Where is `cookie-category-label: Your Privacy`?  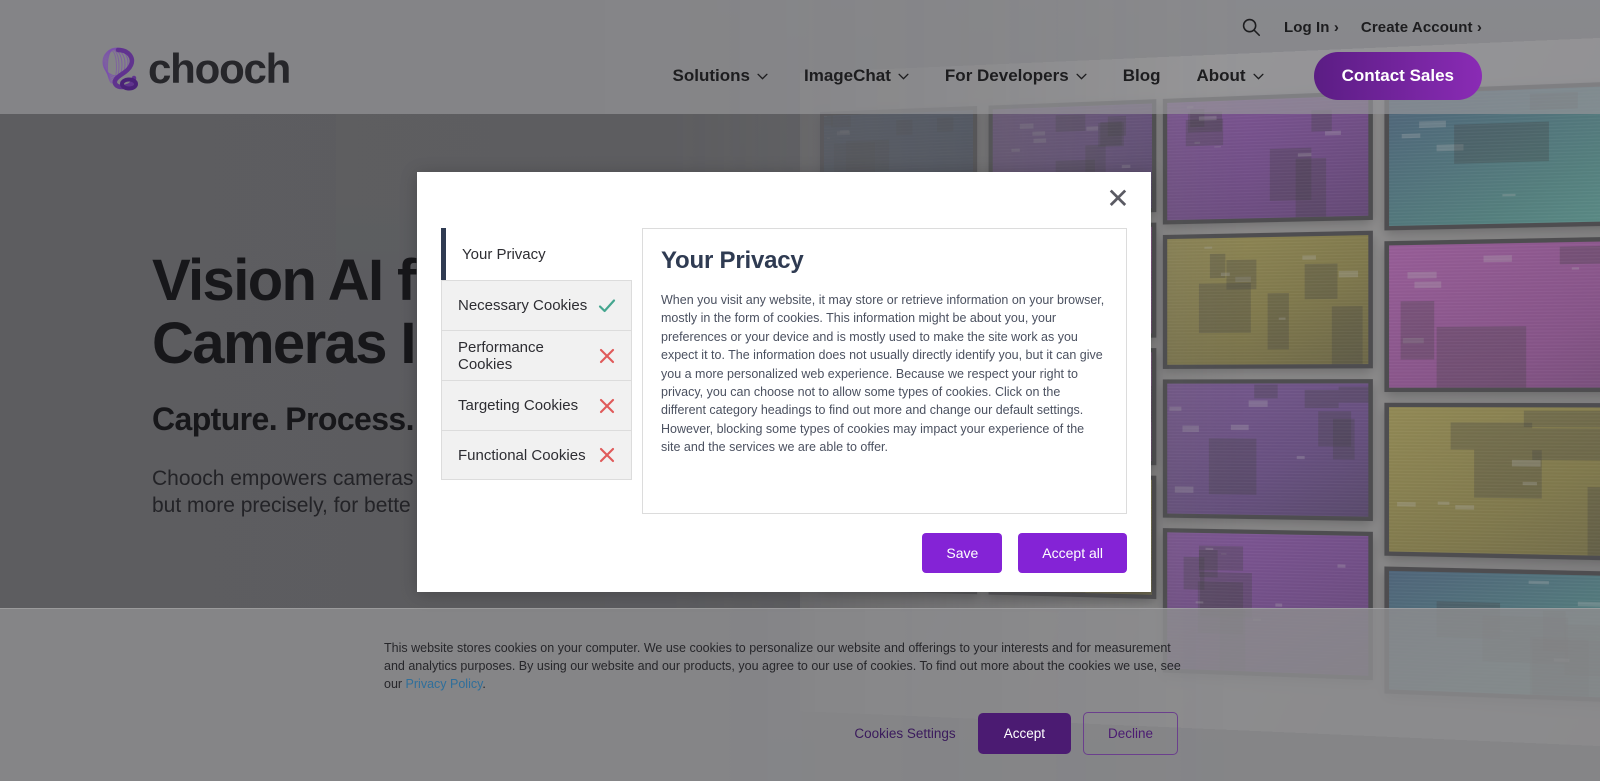
cookie-category-label: Your Privacy is located at coordinates (504, 254).